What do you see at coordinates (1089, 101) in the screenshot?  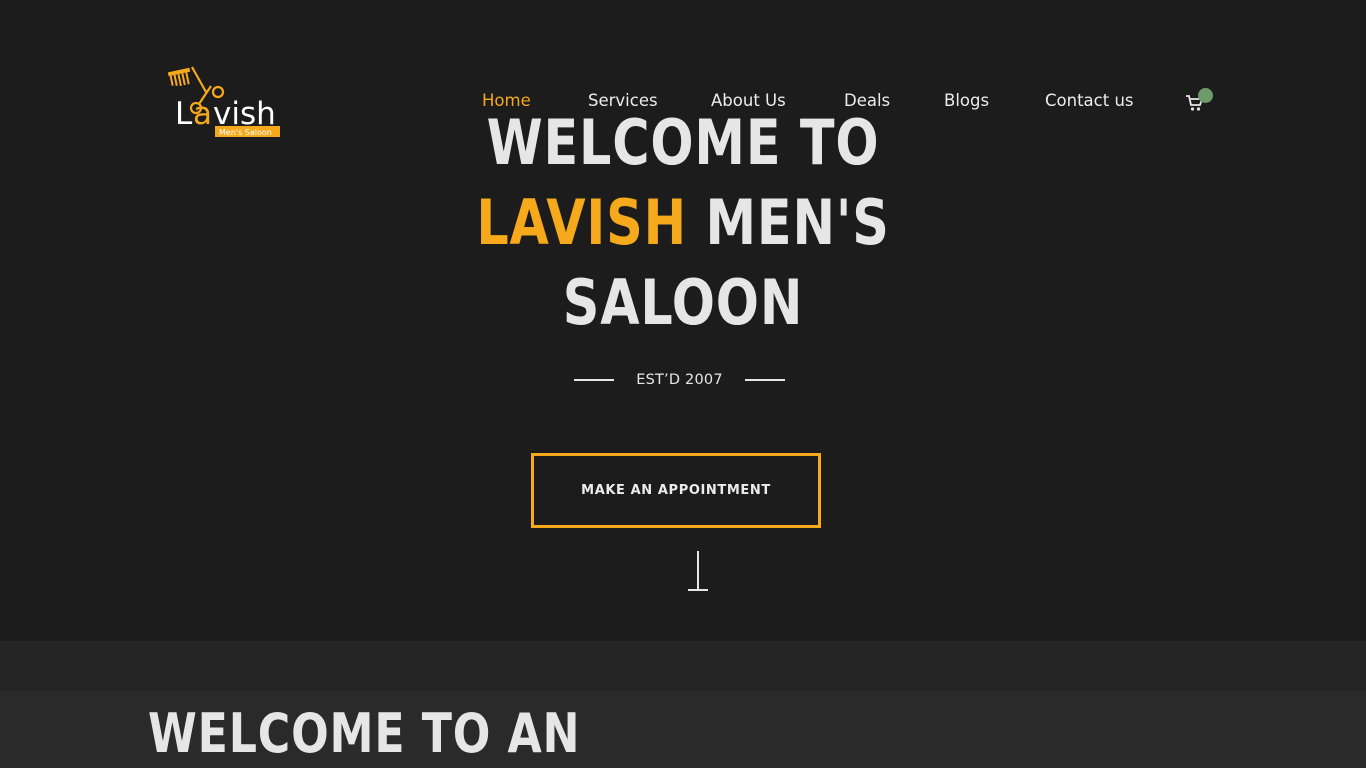 I see `nav-item-contact-us: Contact us` at bounding box center [1089, 101].